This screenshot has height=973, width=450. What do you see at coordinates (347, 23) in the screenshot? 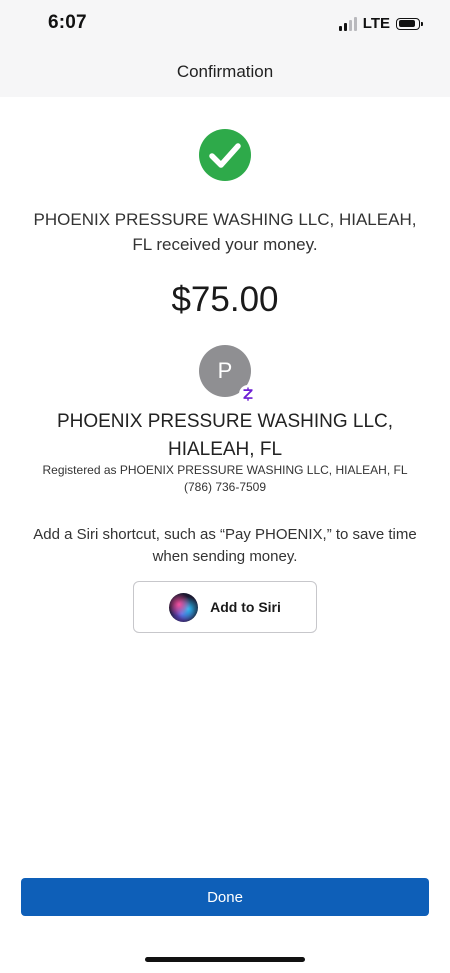
I see `signal-icon` at bounding box center [347, 23].